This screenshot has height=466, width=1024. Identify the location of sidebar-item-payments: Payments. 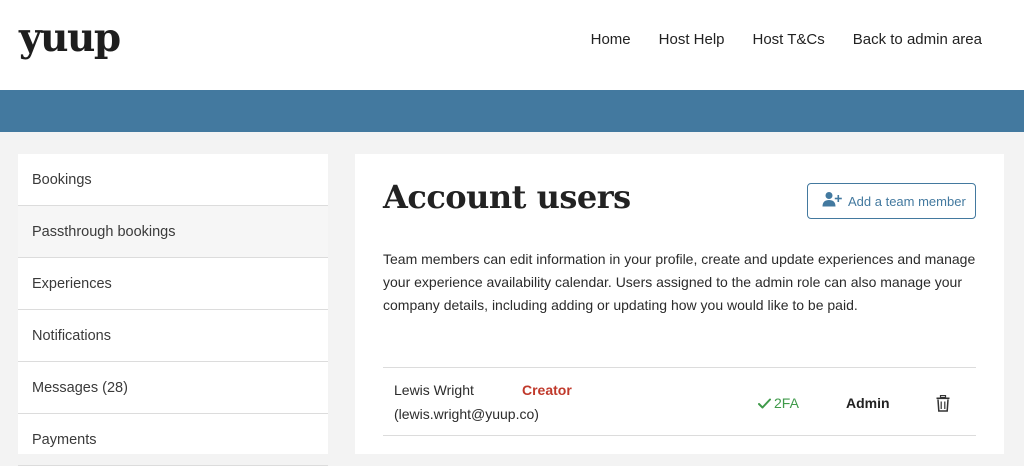
(173, 440).